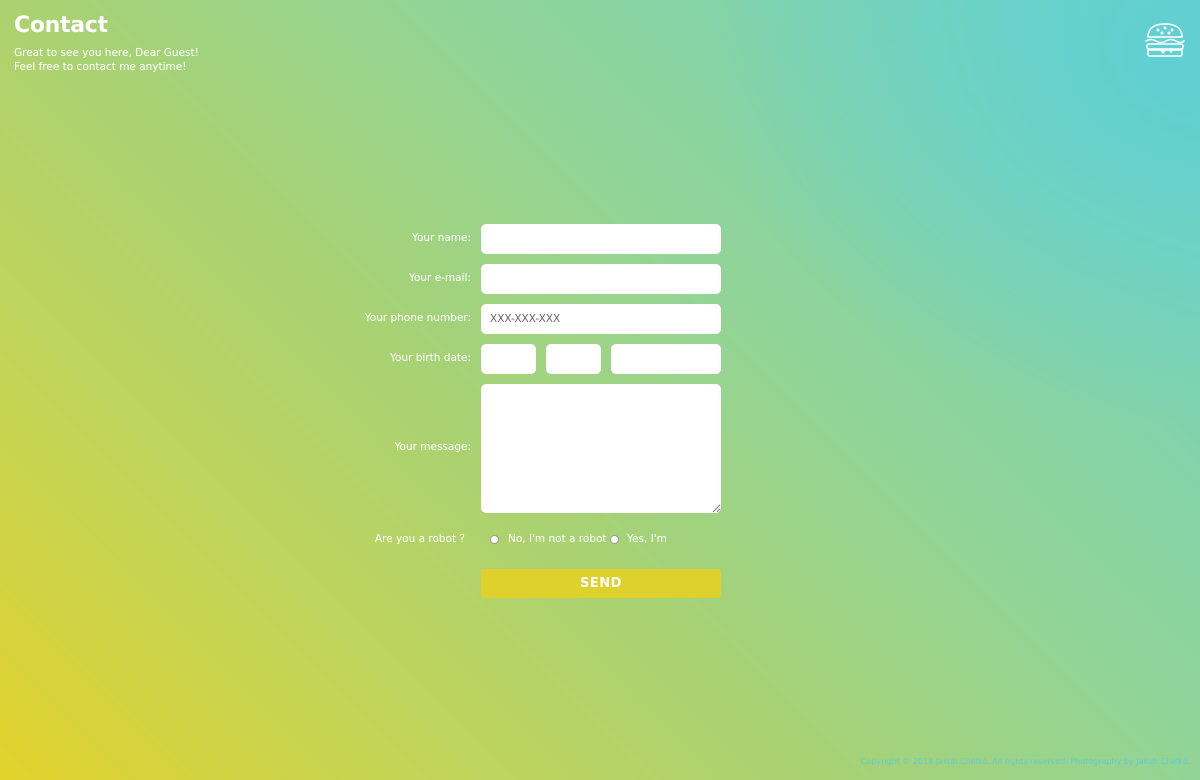 This screenshot has height=780, width=1200. Describe the element at coordinates (441, 238) in the screenshot. I see `name-label: Your name:` at that location.